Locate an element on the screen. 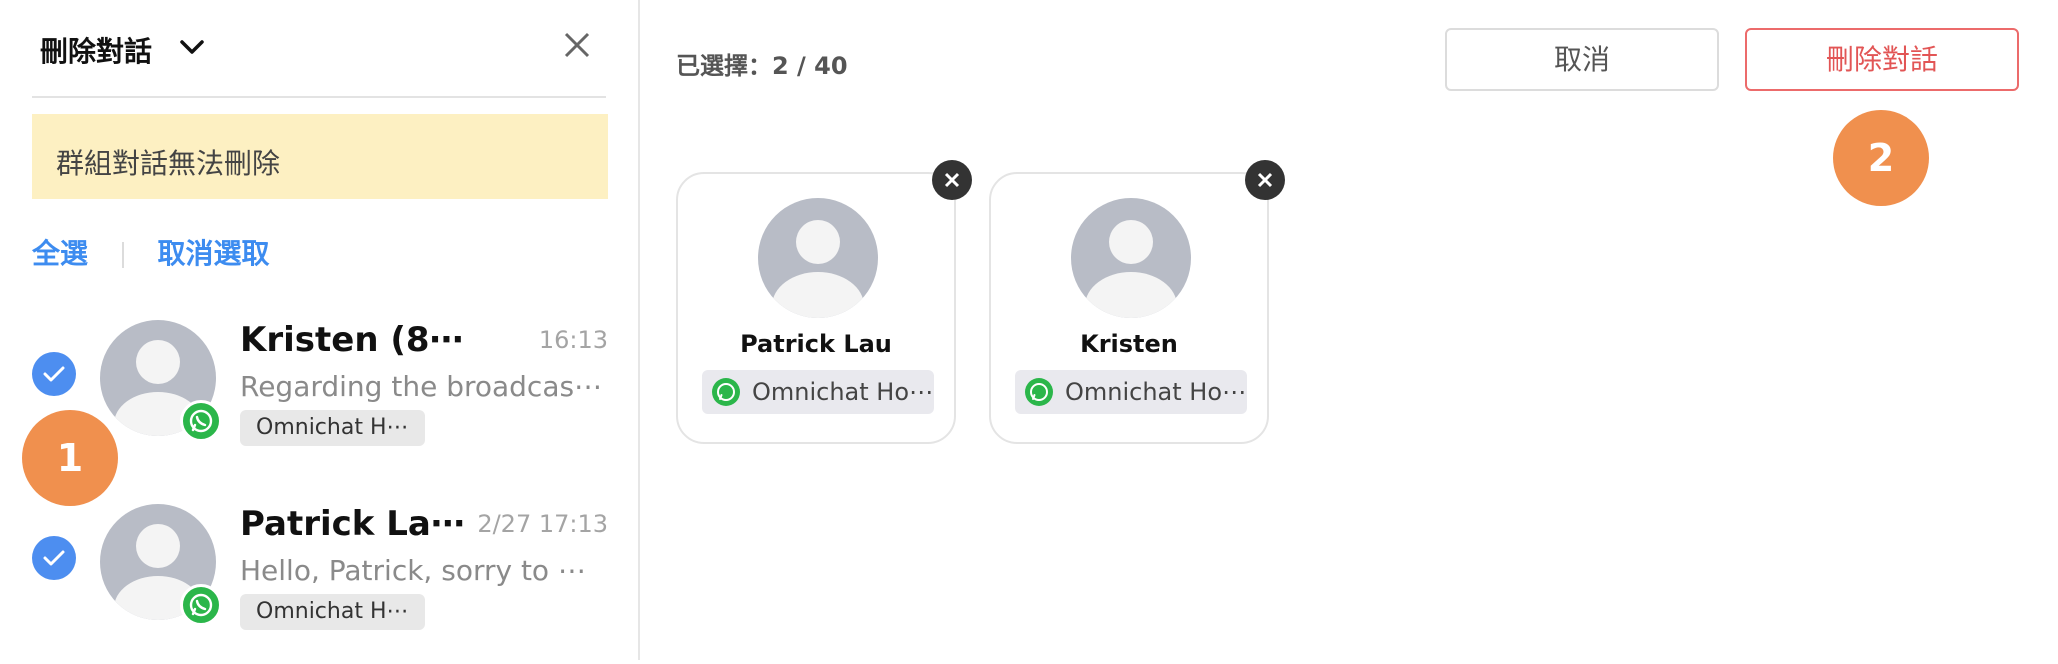 This screenshot has width=2058, height=664. conversation-time: 16:13 is located at coordinates (573, 340).